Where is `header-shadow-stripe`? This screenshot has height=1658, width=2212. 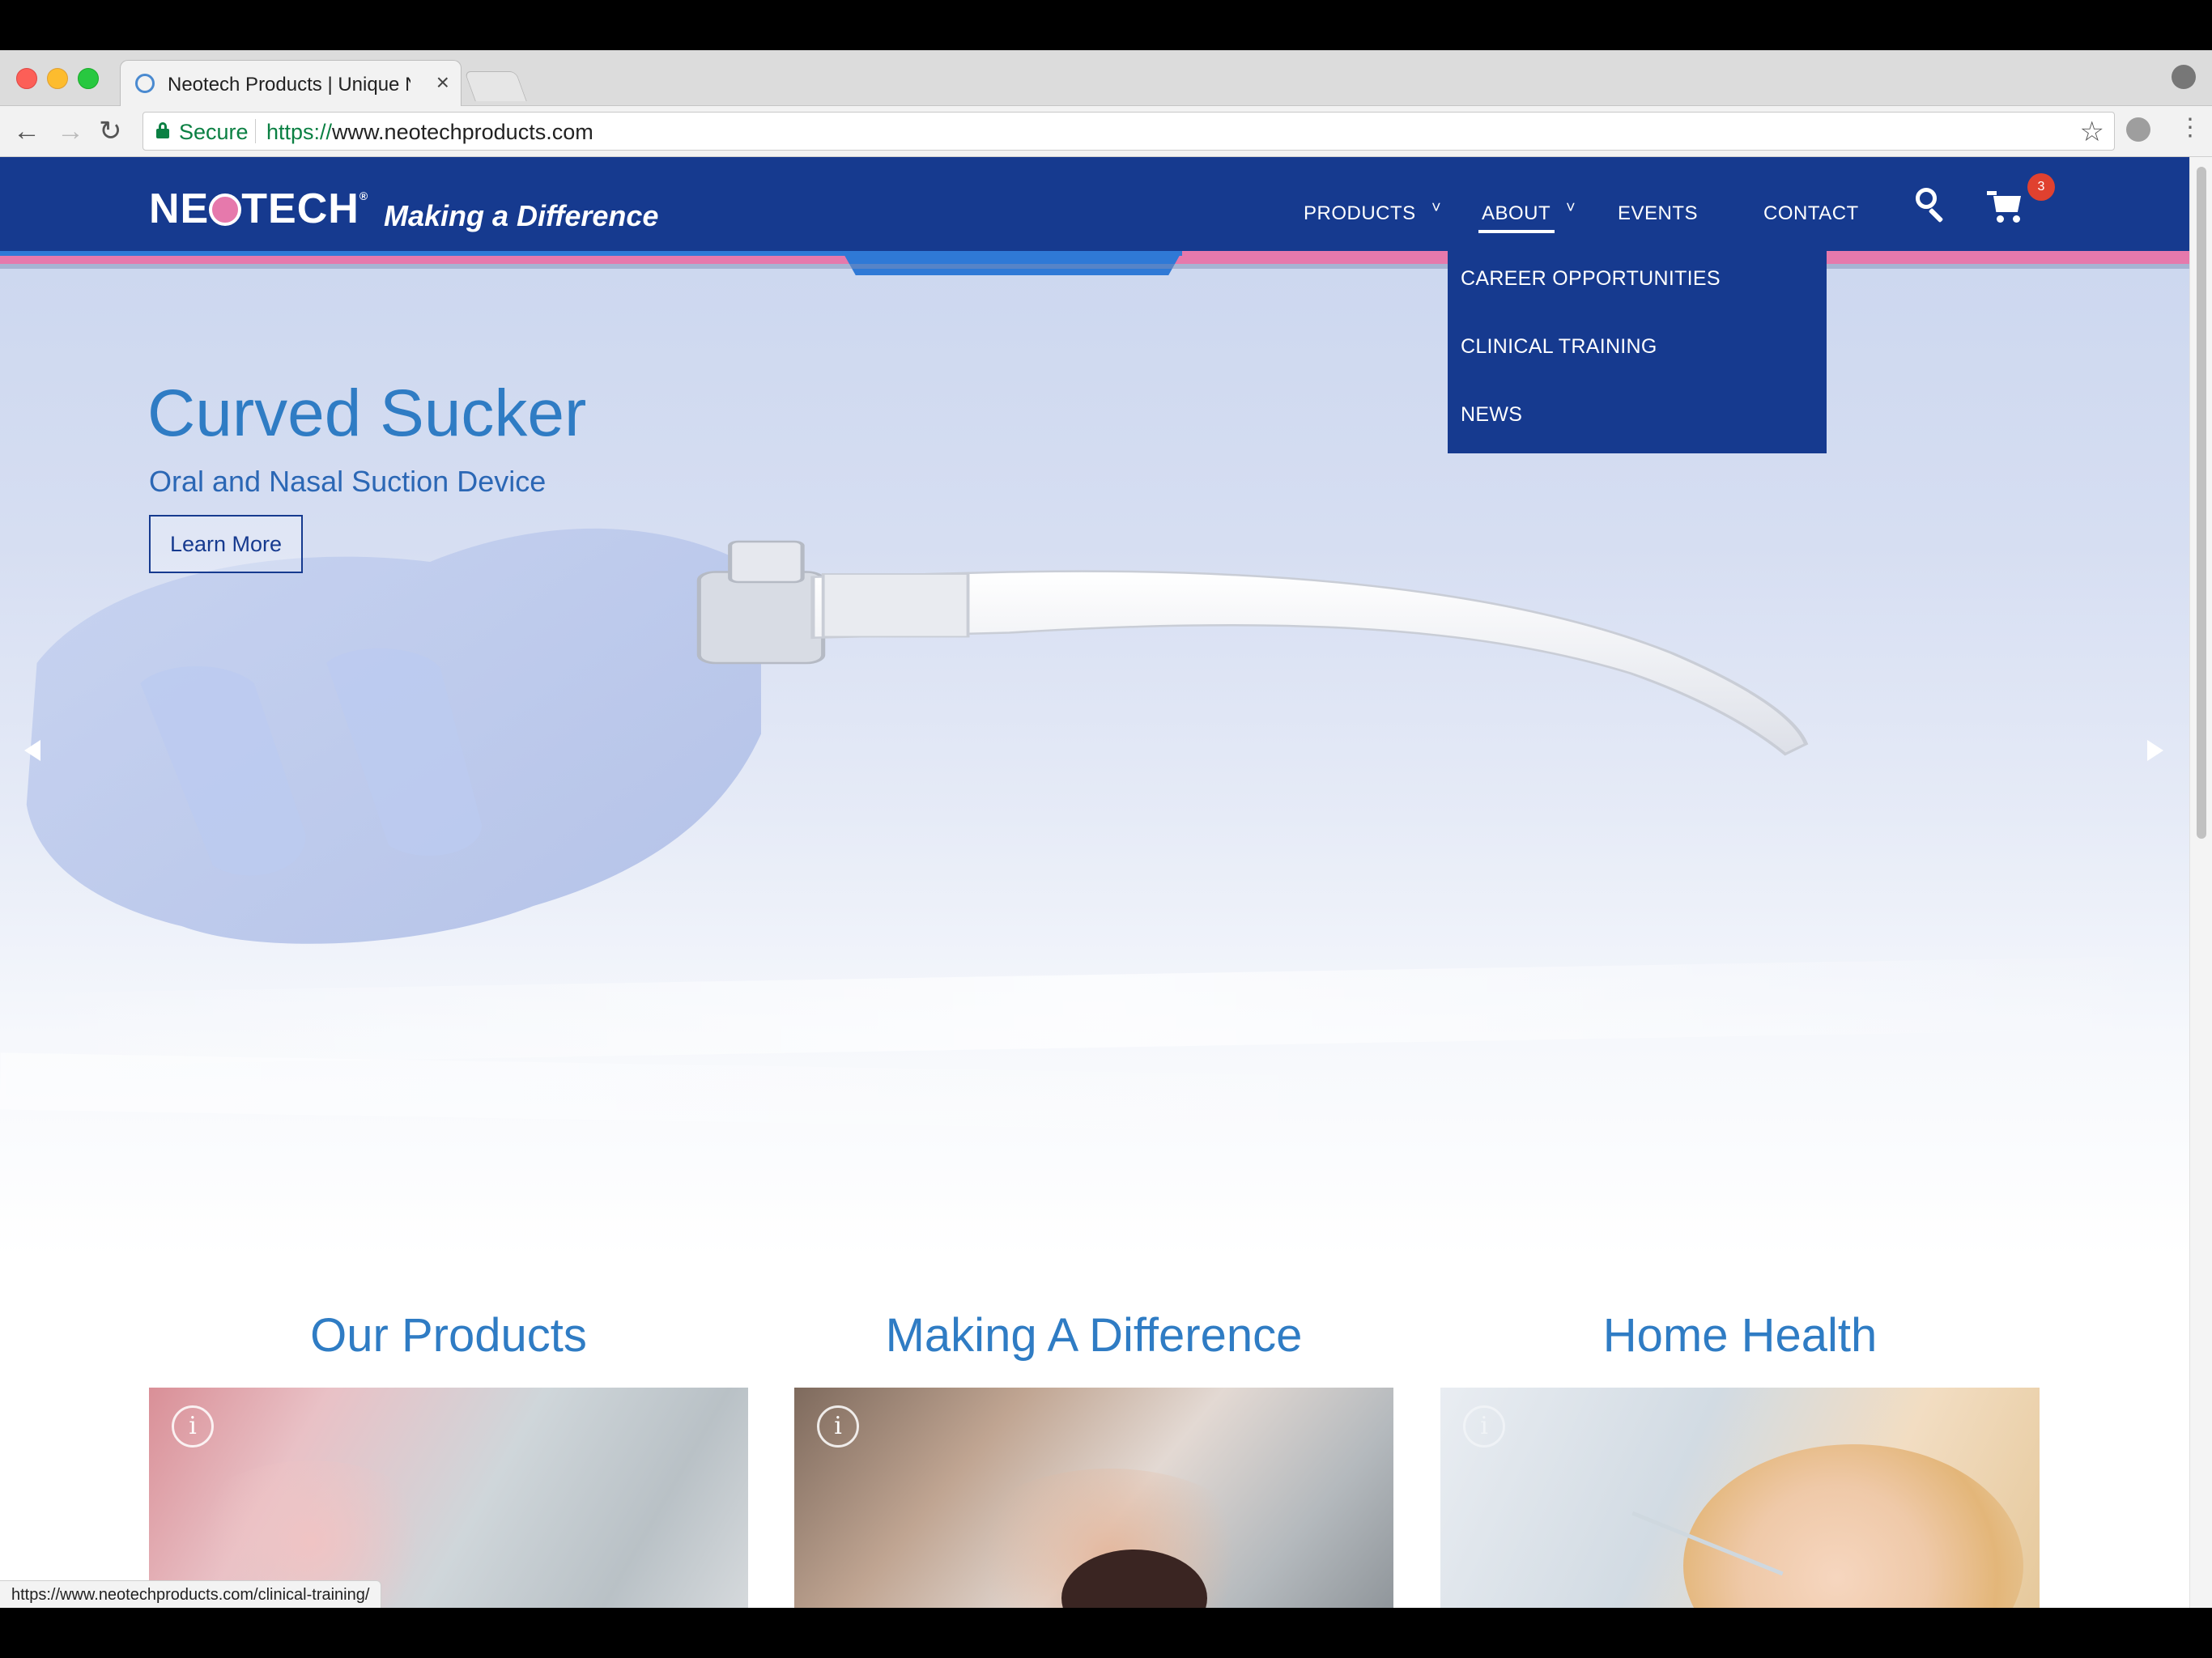 header-shadow-stripe is located at coordinates (1095, 266).